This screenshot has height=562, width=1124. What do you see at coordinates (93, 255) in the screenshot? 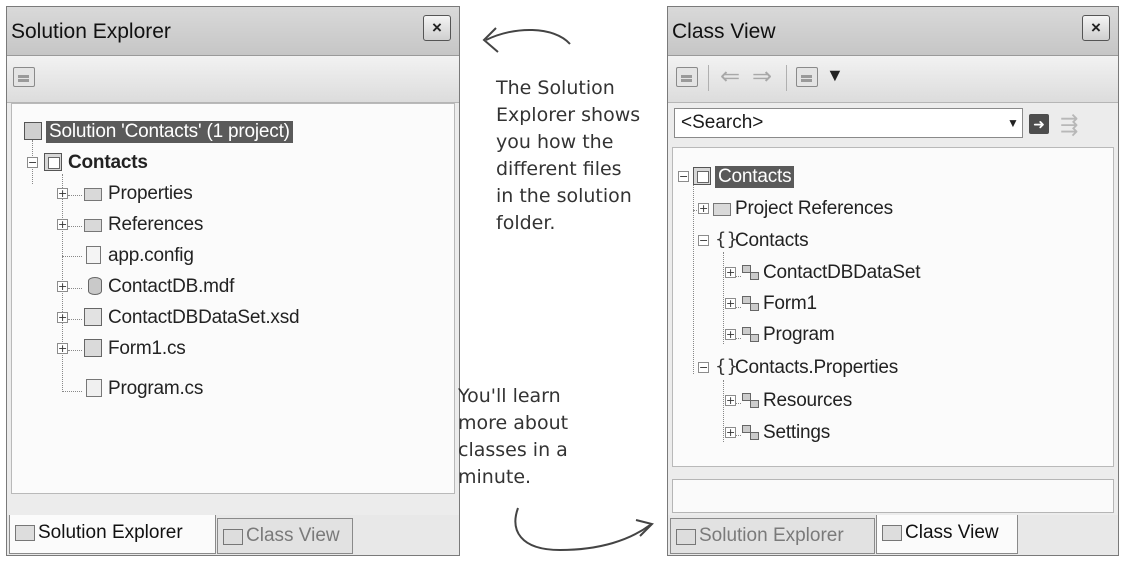
I see `config-file-icon` at bounding box center [93, 255].